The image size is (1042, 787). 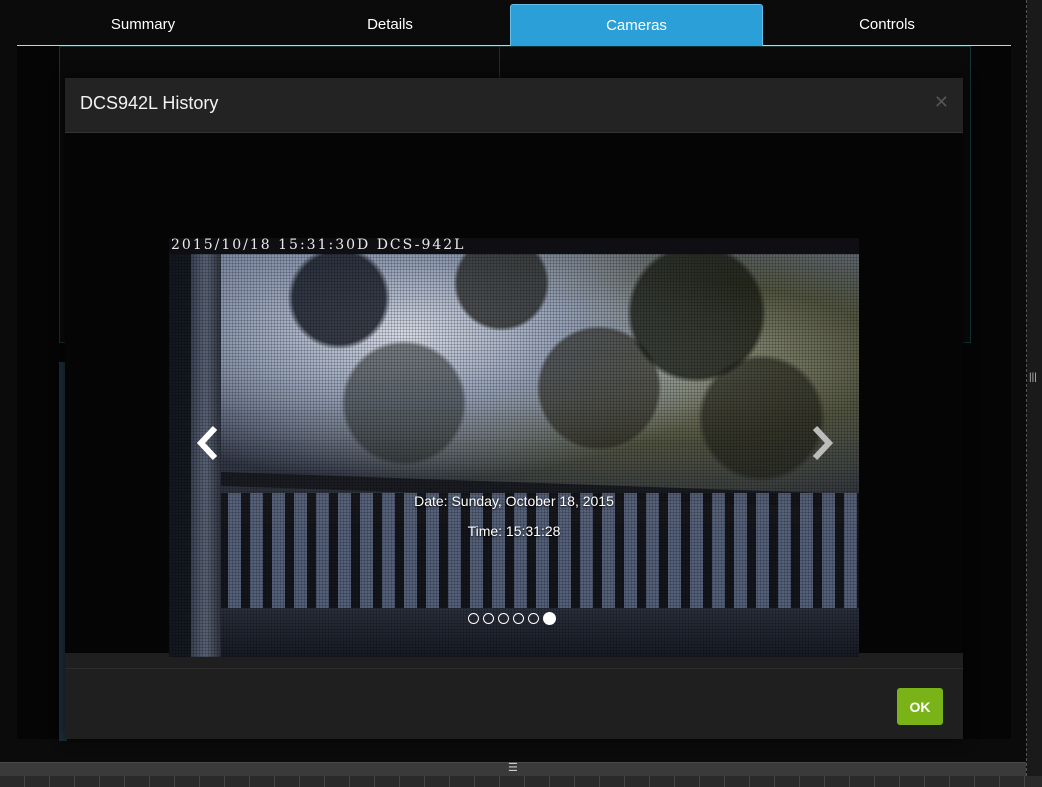 I want to click on tab-bar: Summary Details Cameras Controls, so click(x=514, y=25).